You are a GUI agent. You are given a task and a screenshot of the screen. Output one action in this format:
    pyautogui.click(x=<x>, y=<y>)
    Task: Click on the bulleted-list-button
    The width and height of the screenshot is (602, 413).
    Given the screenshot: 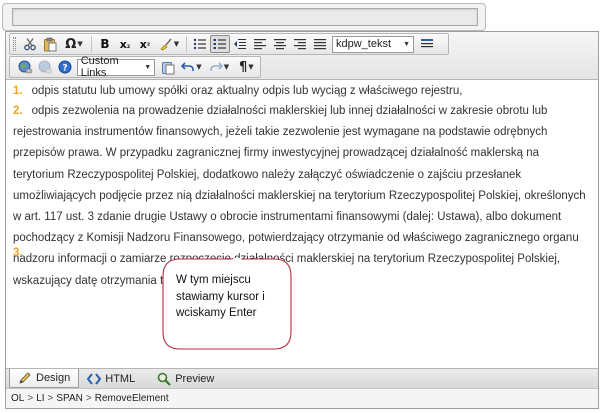 What is the action you would take?
    pyautogui.click(x=200, y=44)
    